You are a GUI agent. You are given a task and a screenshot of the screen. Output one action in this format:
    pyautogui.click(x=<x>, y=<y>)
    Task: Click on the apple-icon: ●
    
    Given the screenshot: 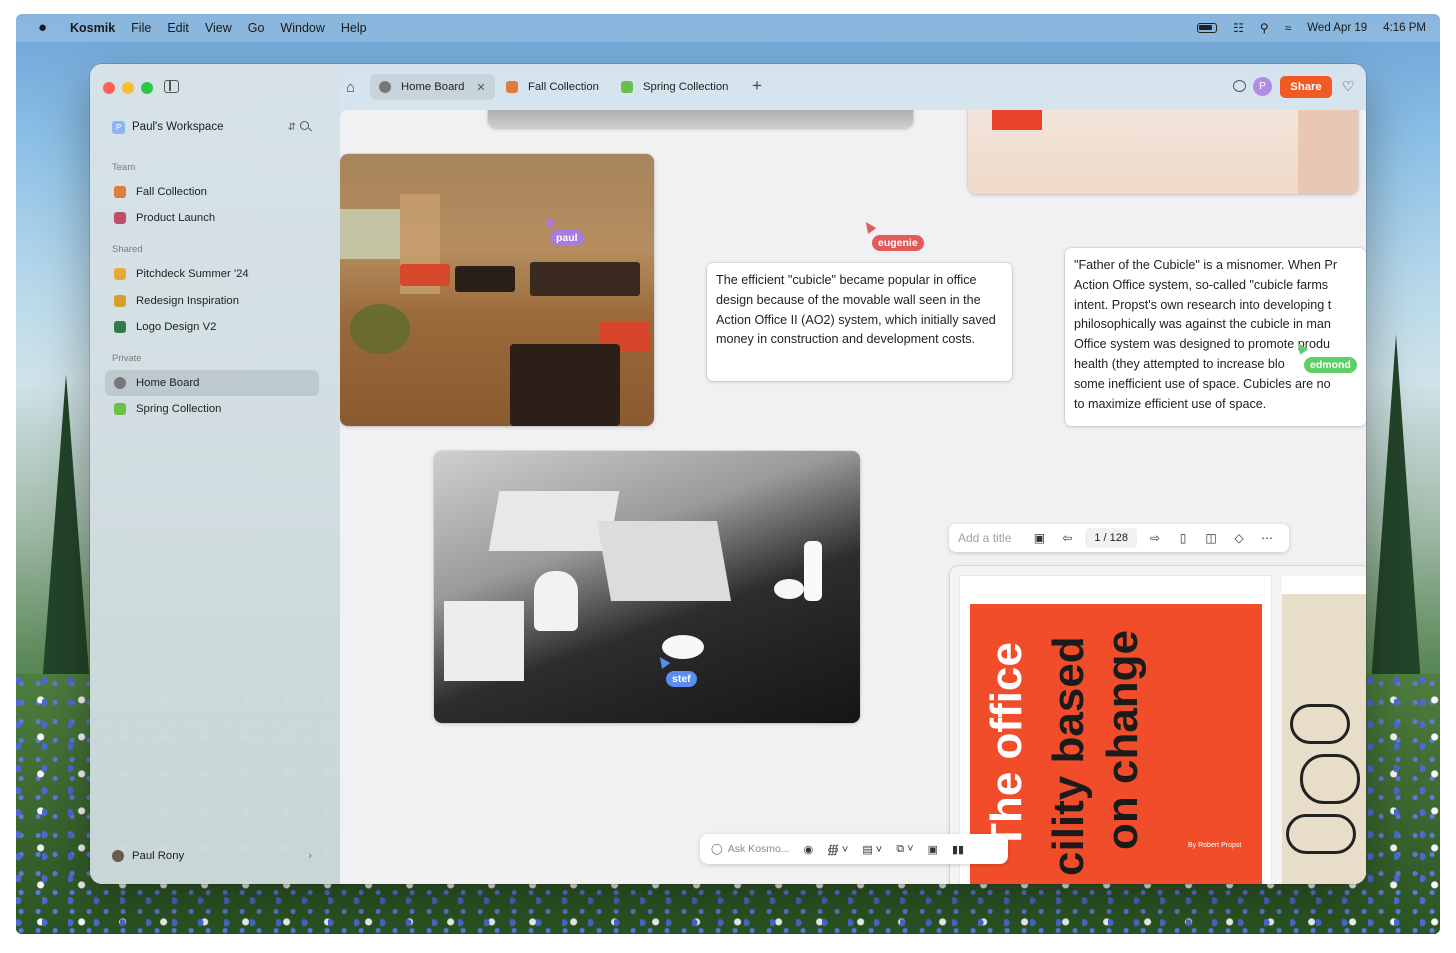 What is the action you would take?
    pyautogui.click(x=45, y=28)
    